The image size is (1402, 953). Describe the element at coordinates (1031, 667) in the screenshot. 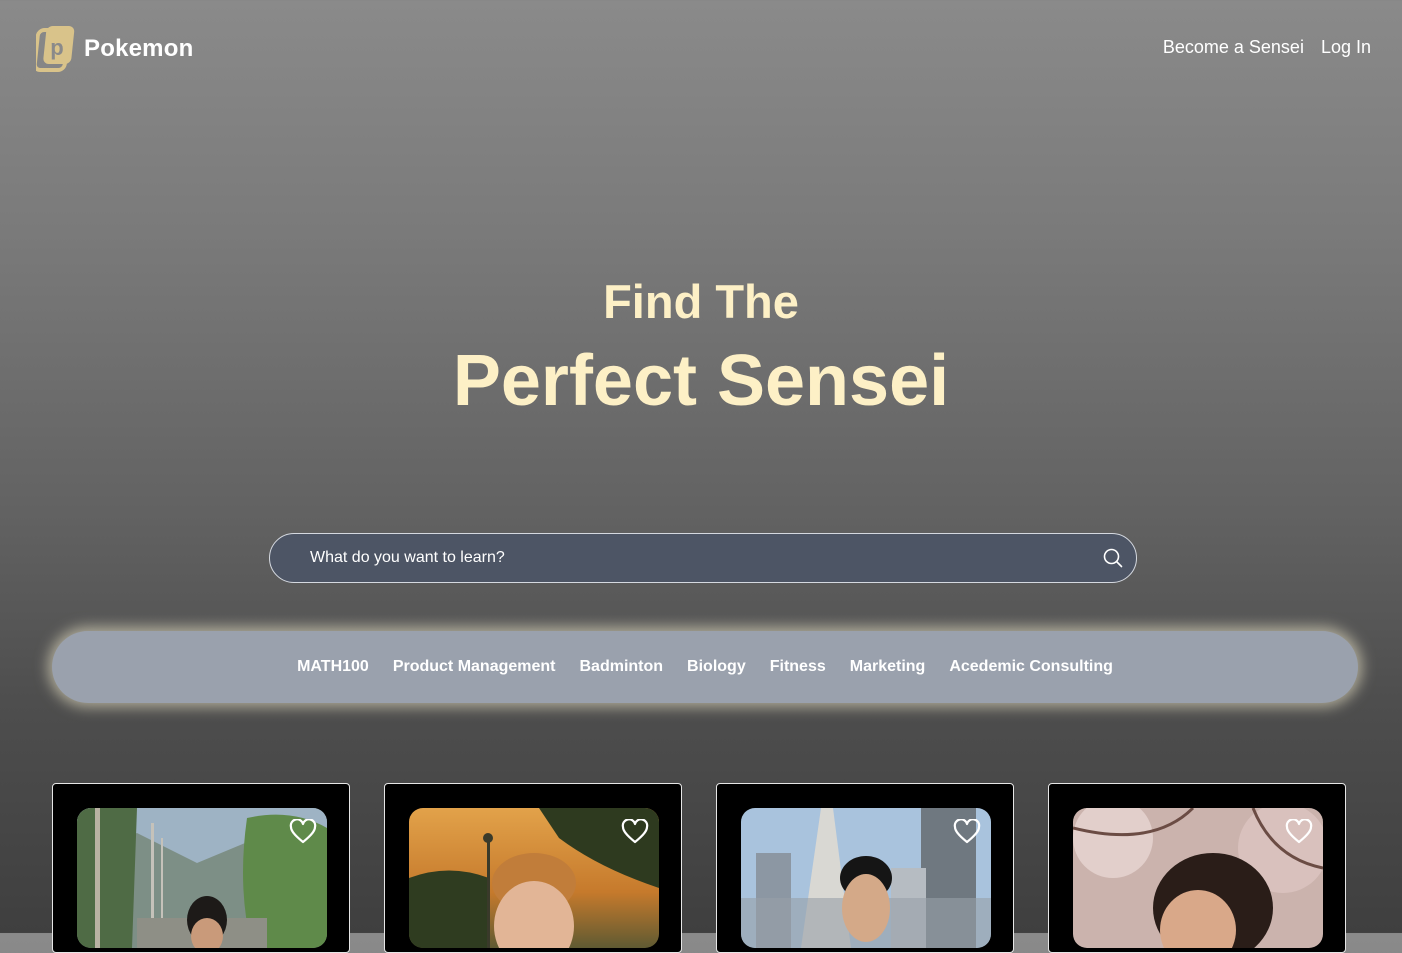

I see `category-academic-consulting: Acedemic Consulting` at that location.